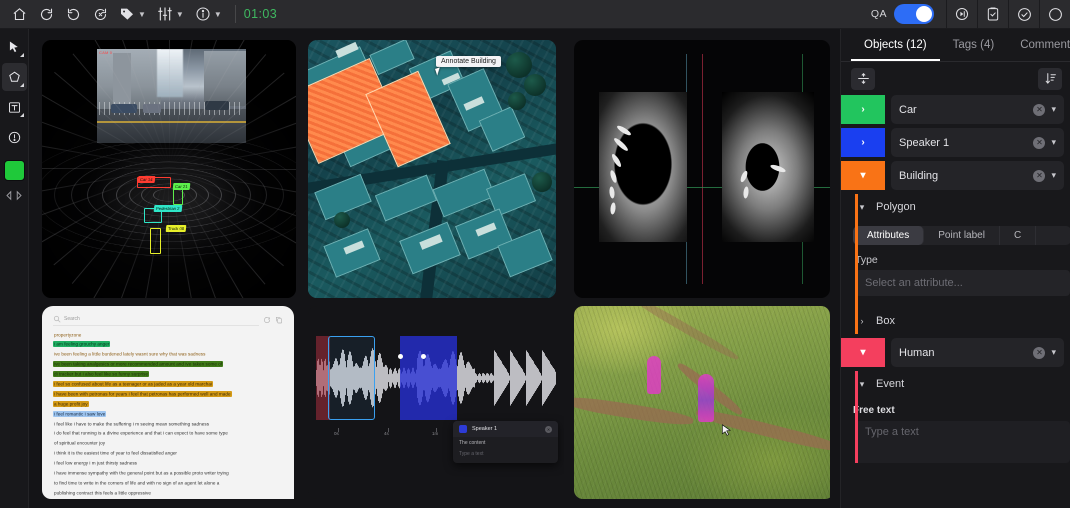  I want to click on satellite-panel: Annotate Building, so click(440, 170).